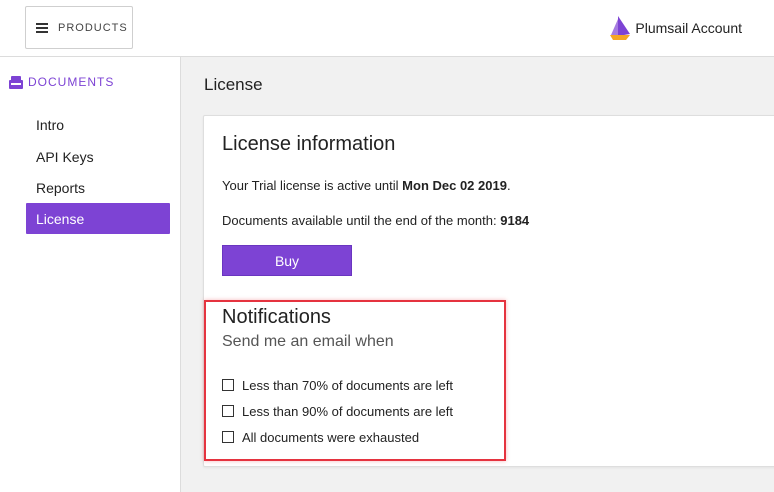 The image size is (774, 492). I want to click on notify-exhausted-option: All documents were exhausted, so click(320, 437).